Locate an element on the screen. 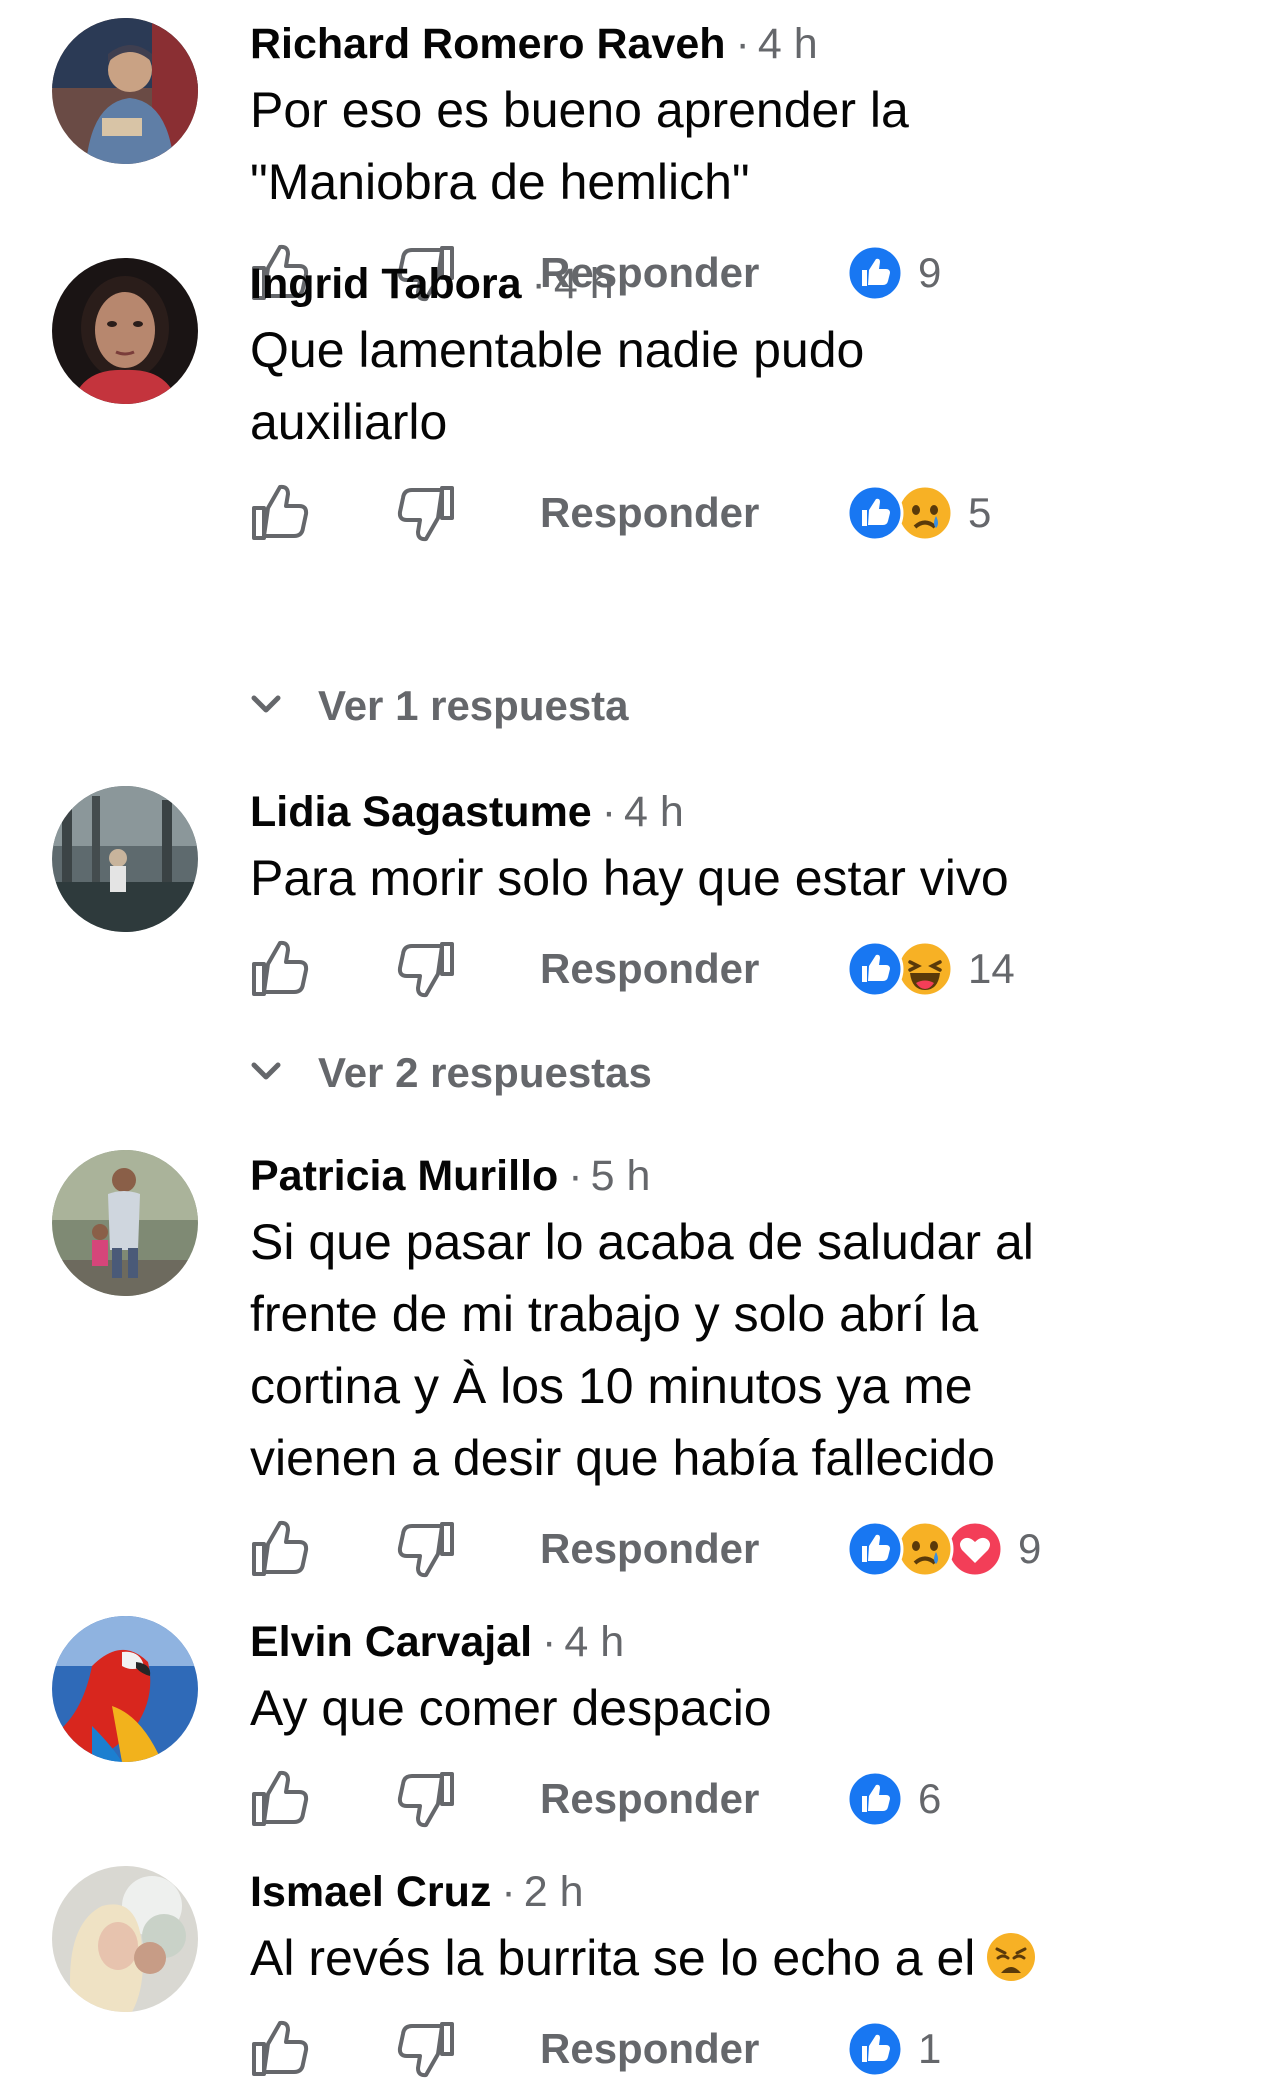 Image resolution: width=1280 pixels, height=2099 pixels. haha-reaction-icon is located at coordinates (925, 969).